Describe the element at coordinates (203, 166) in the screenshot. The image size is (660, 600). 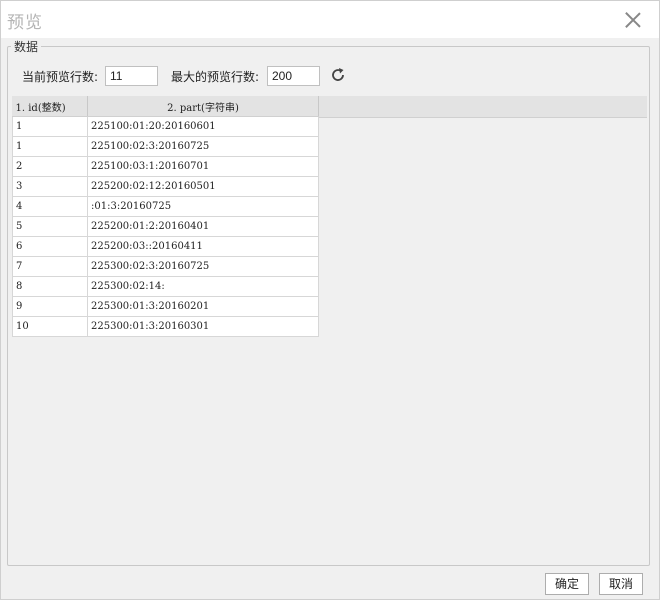
I see `cell-part: 225100:03:1:20160701` at that location.